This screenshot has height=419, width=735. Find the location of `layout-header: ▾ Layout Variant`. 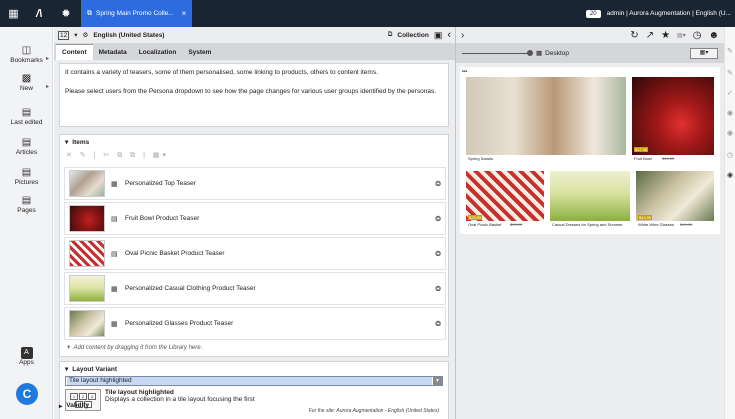

layout-header: ▾ Layout Variant is located at coordinates (254, 369).